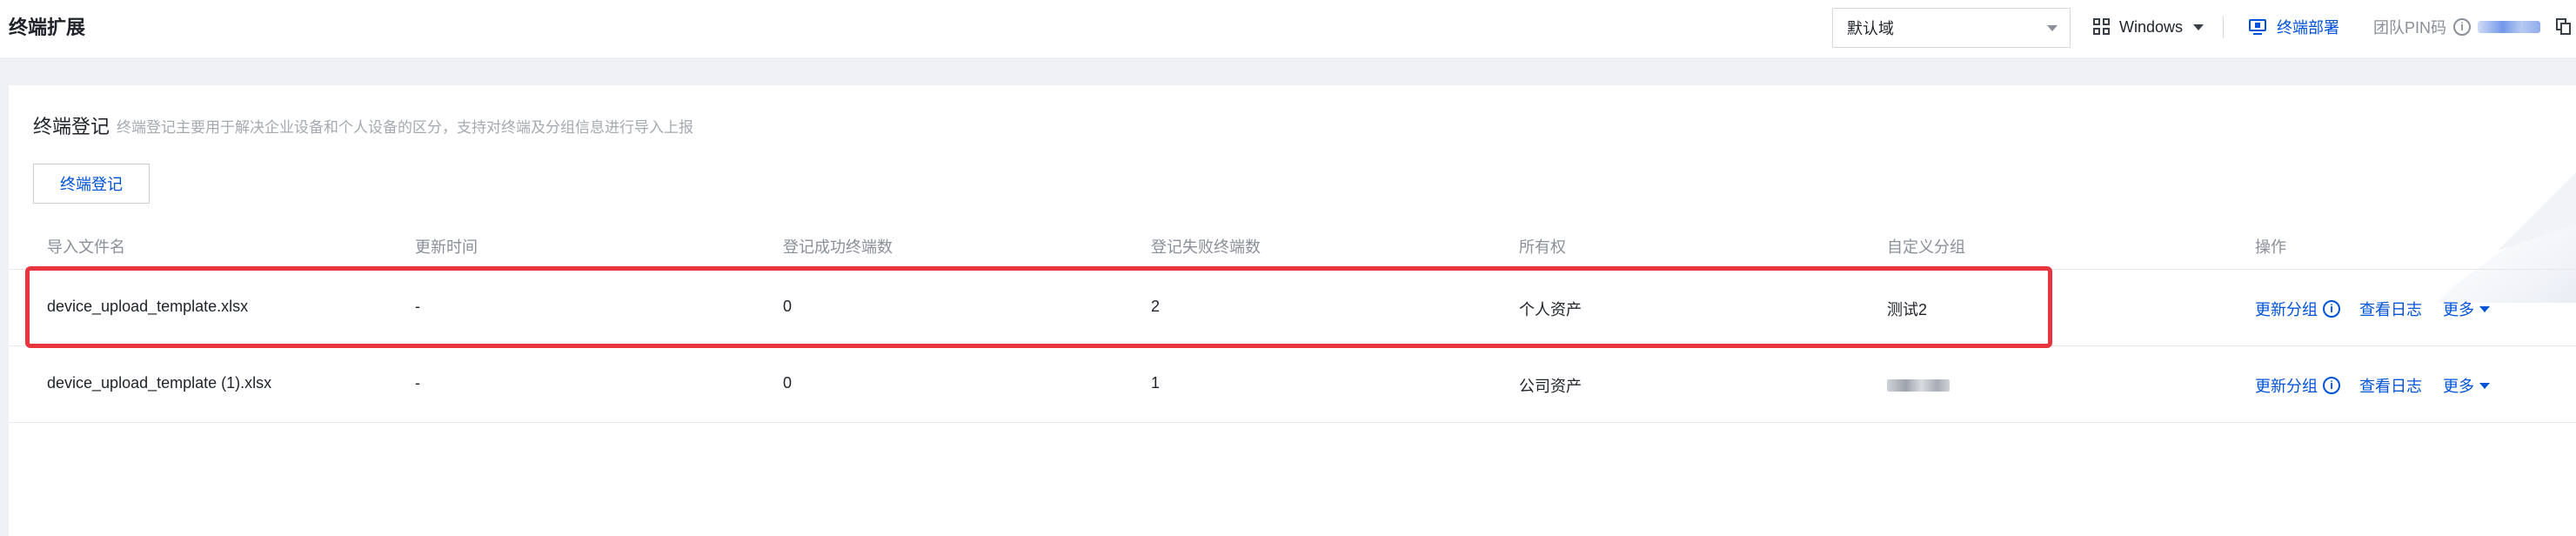 The width and height of the screenshot is (2576, 536). I want to click on cell-custom-group-masked, so click(1918, 385).